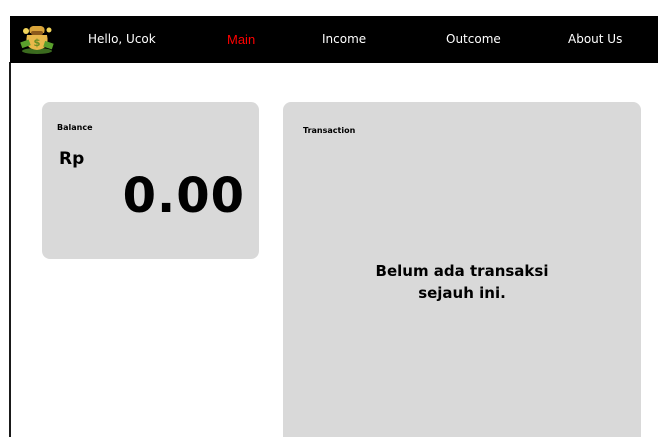 The width and height of the screenshot is (658, 437). What do you see at coordinates (75, 127) in the screenshot?
I see `balance-label: Balance` at bounding box center [75, 127].